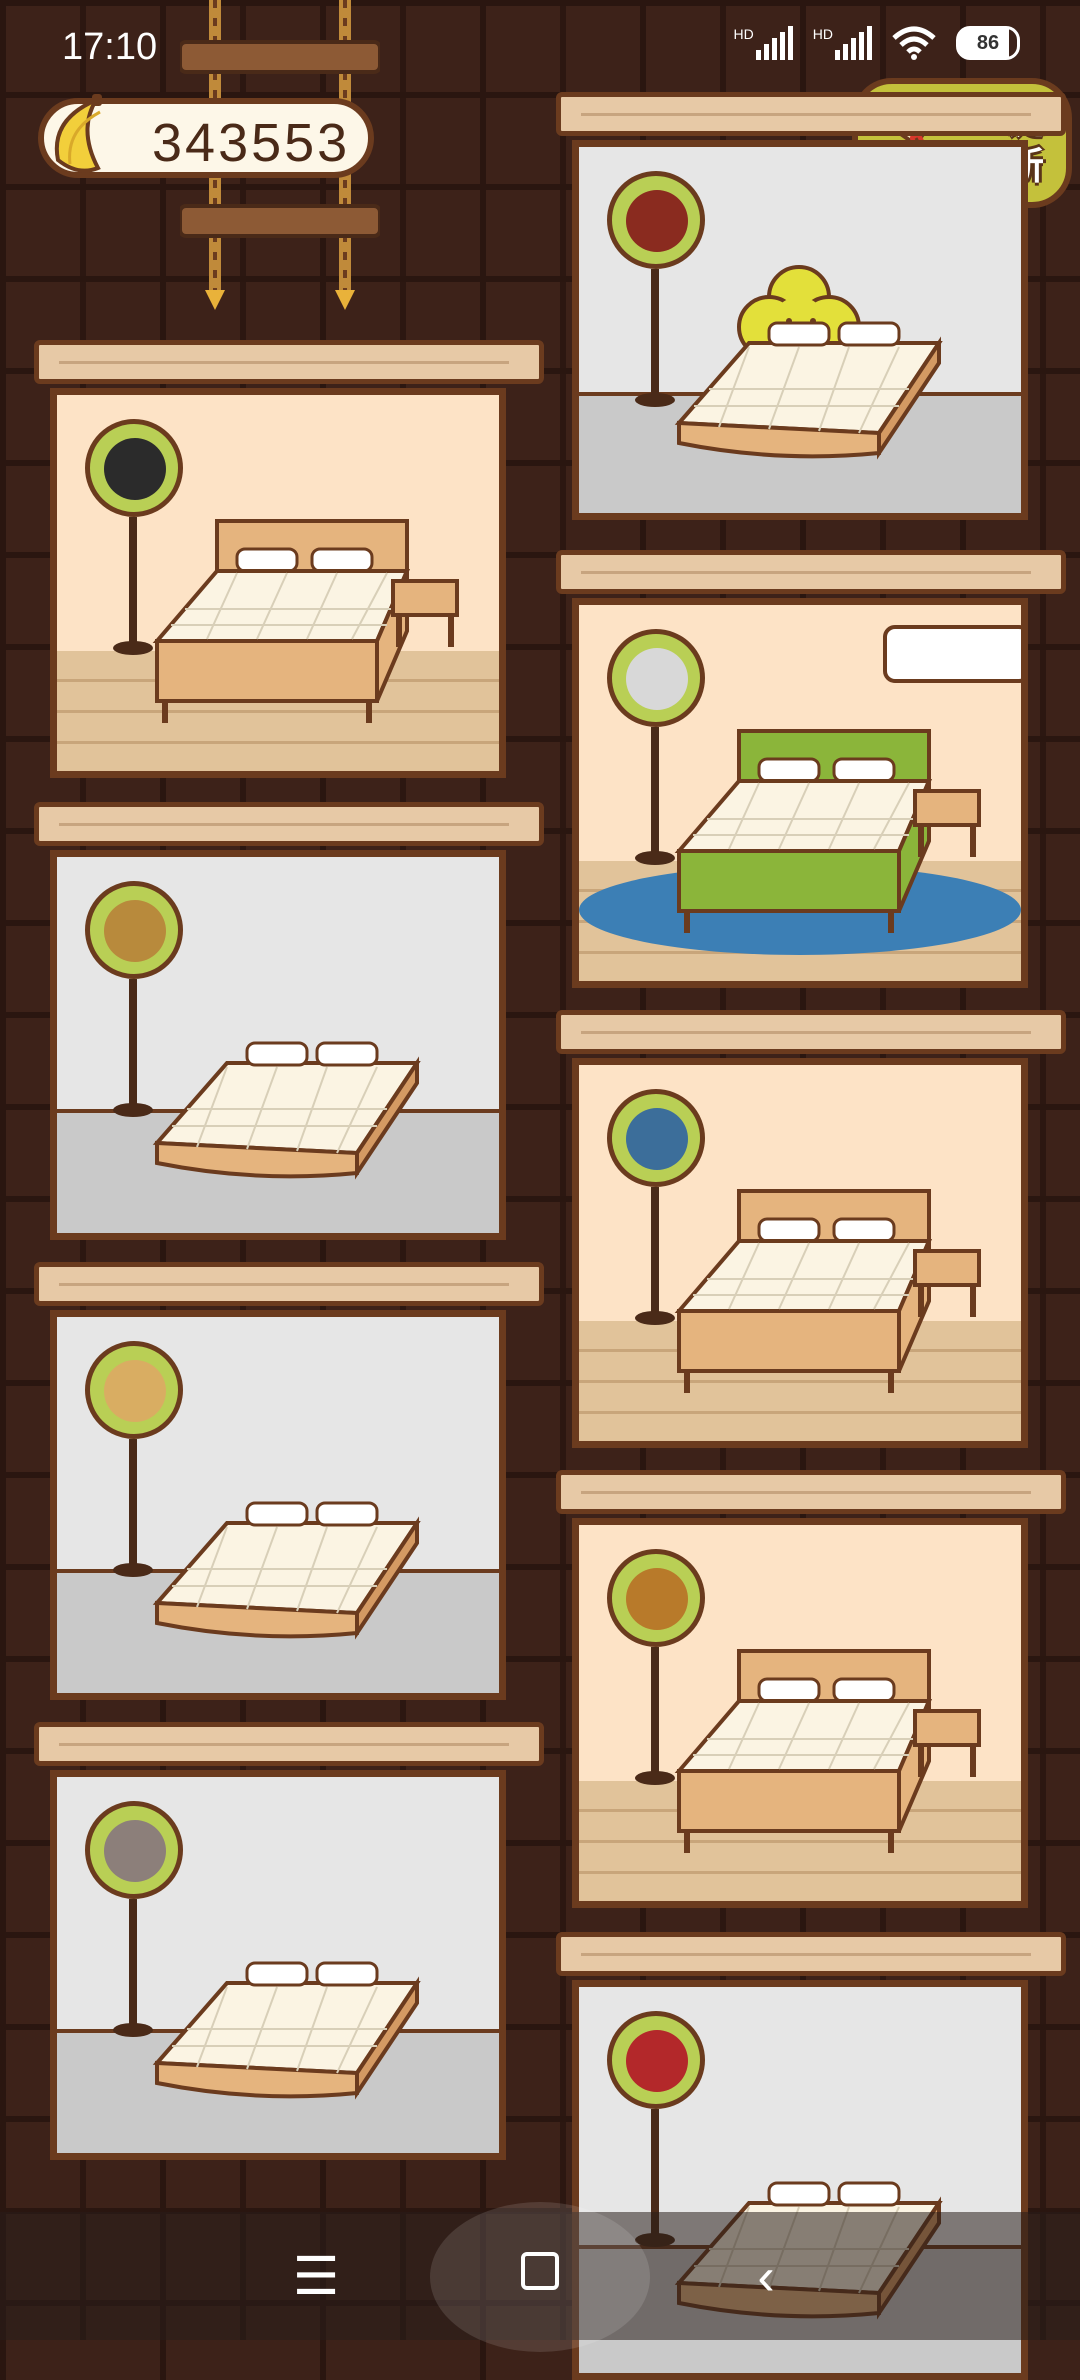  What do you see at coordinates (78, 133) in the screenshot?
I see `banana-icon` at bounding box center [78, 133].